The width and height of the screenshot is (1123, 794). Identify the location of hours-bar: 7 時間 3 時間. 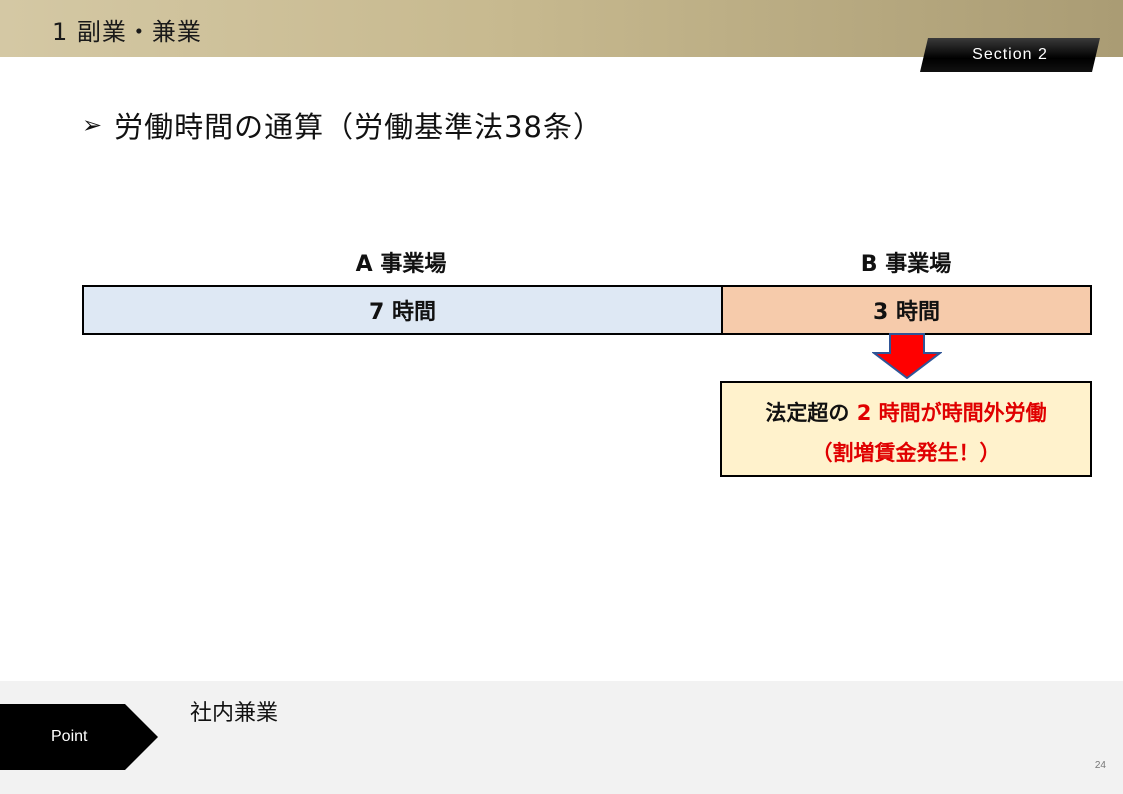
(587, 310).